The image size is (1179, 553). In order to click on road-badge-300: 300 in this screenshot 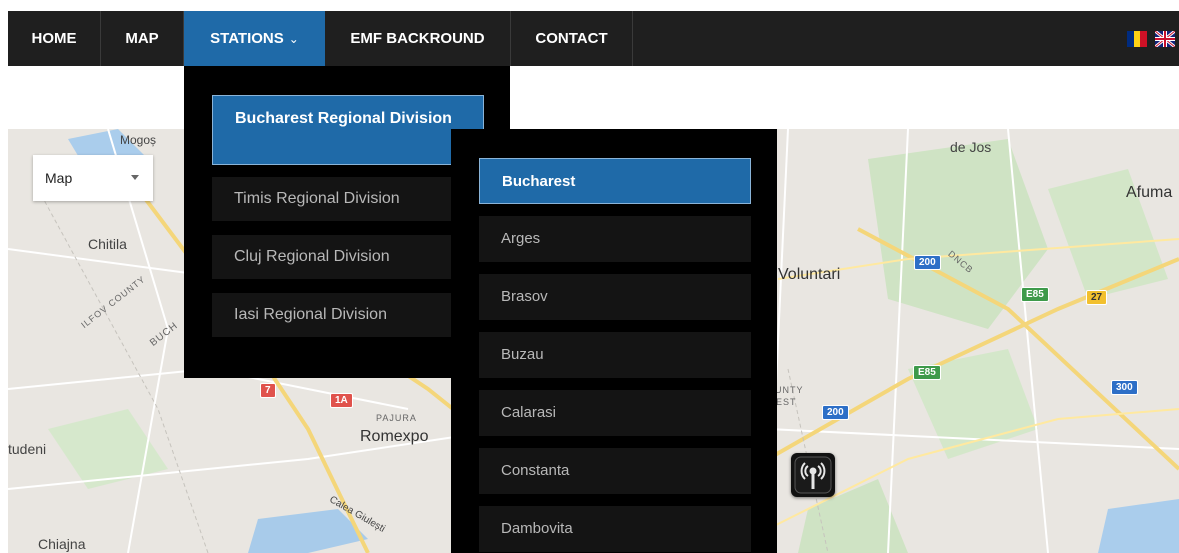, I will do `click(1124, 387)`.